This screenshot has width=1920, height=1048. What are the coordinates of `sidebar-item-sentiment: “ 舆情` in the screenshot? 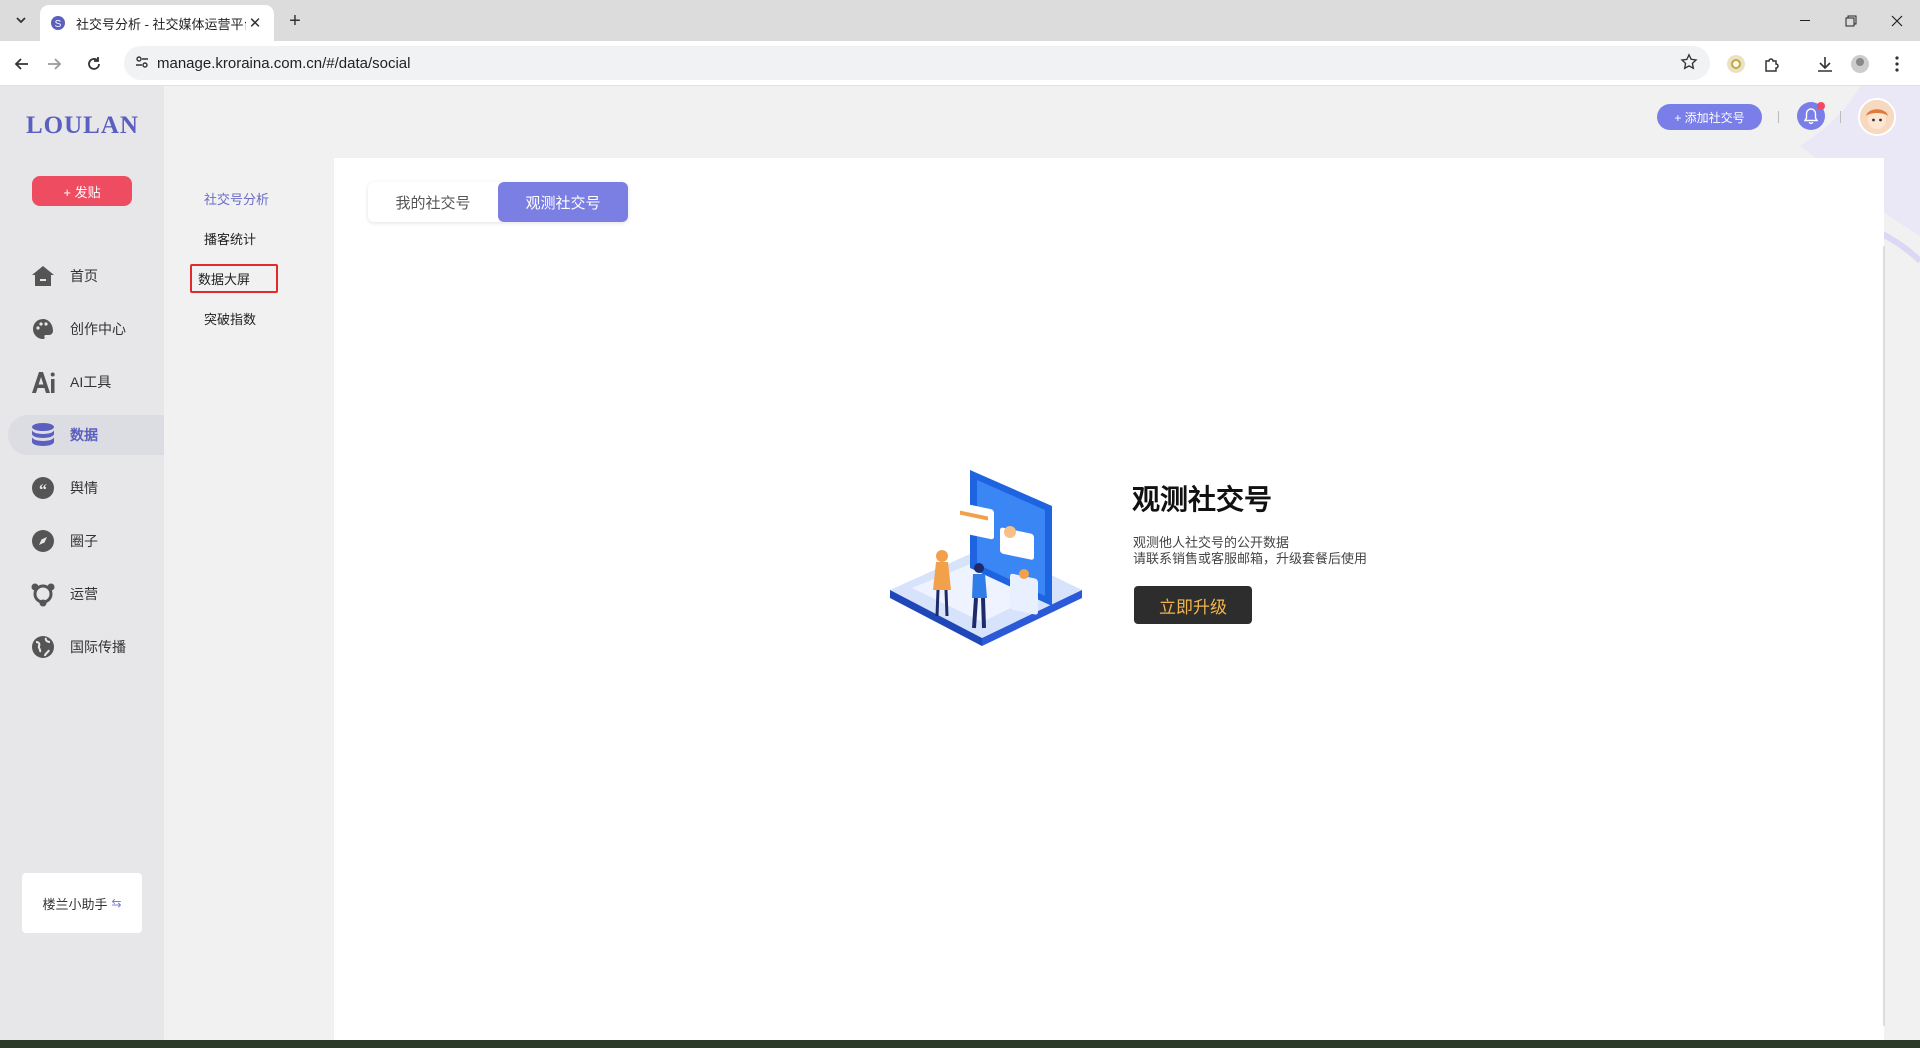 It's located at (86, 488).